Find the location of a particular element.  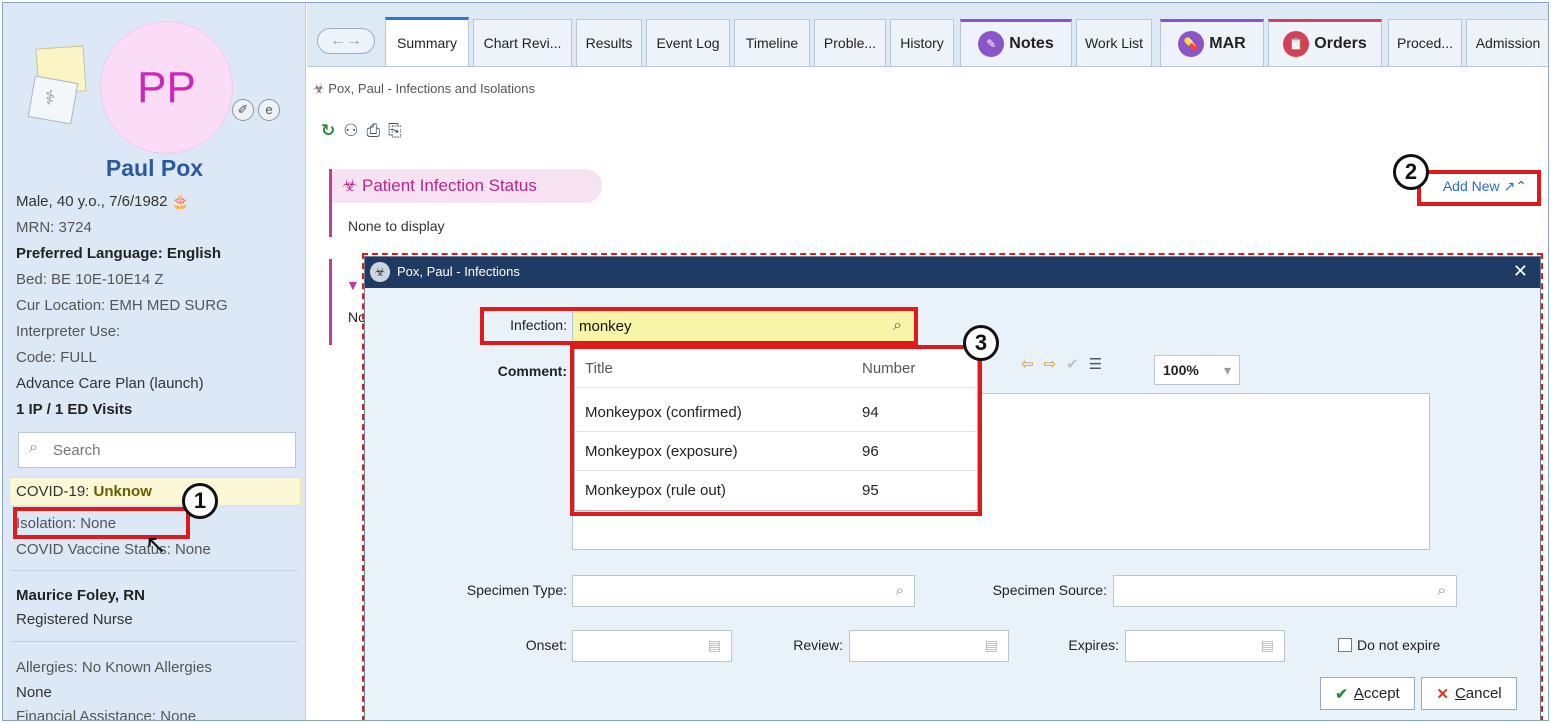

covid-label: COVID-19: is located at coordinates (55, 491).